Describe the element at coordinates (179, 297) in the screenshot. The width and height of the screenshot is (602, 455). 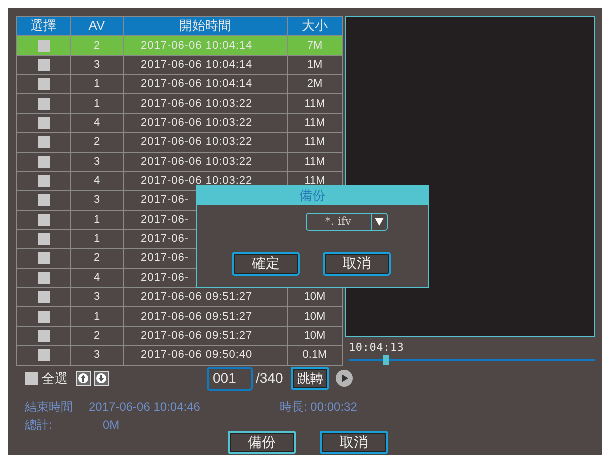
I see `table-row: 3 2017-06-06 09:51:27 10M` at that location.